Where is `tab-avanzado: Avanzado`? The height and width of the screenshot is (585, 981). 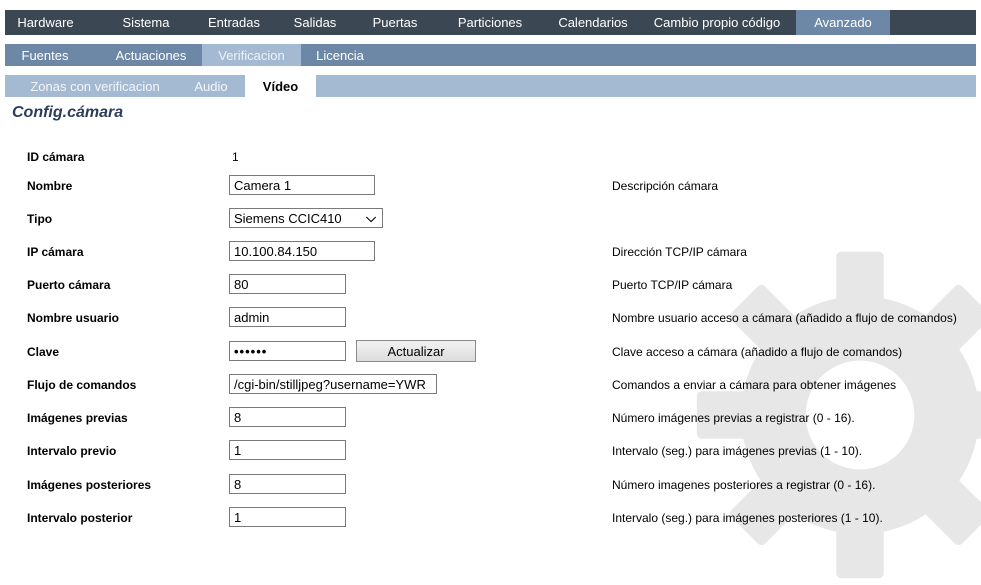 tab-avanzado: Avanzado is located at coordinates (843, 22).